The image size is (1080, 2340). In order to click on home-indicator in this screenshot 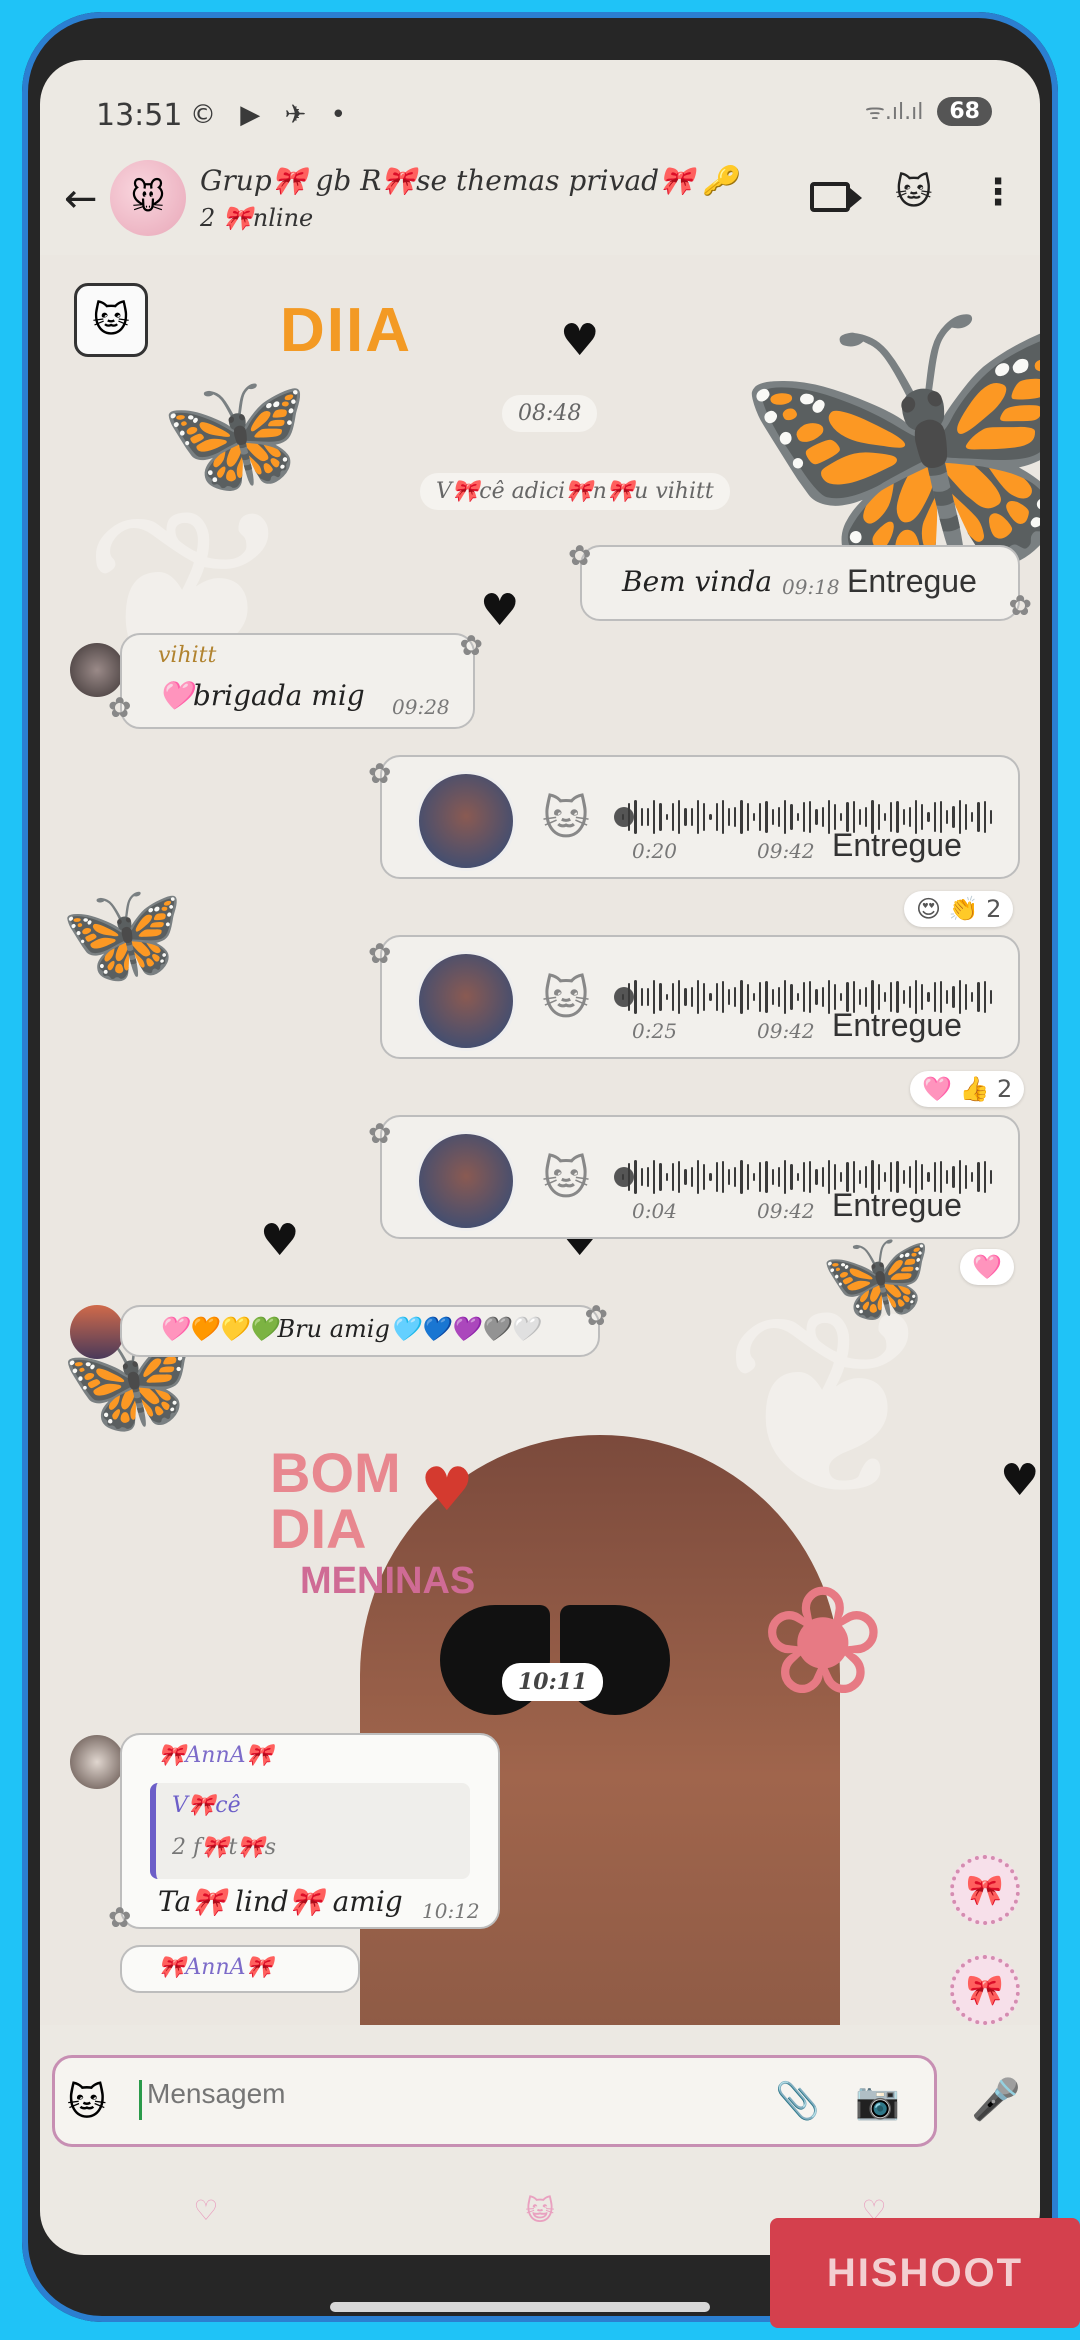, I will do `click(520, 2307)`.